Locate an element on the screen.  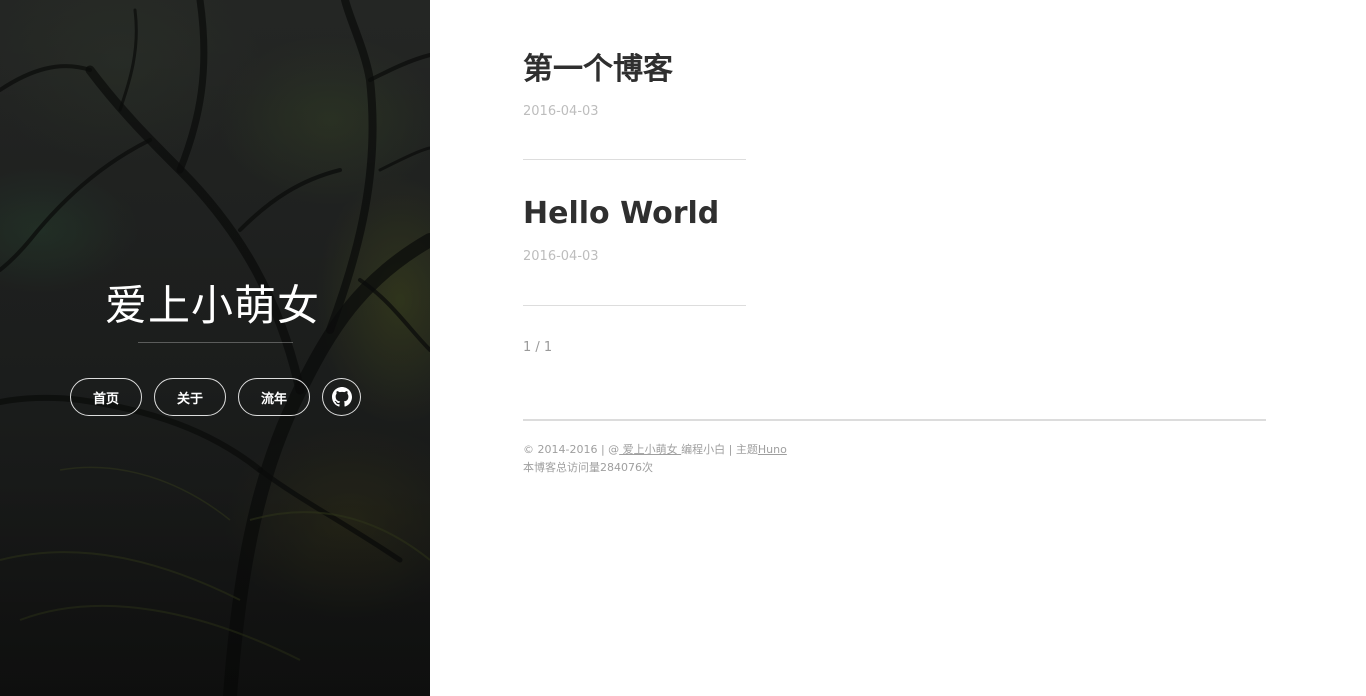
post-title: 第一个博客 is located at coordinates (723, 70).